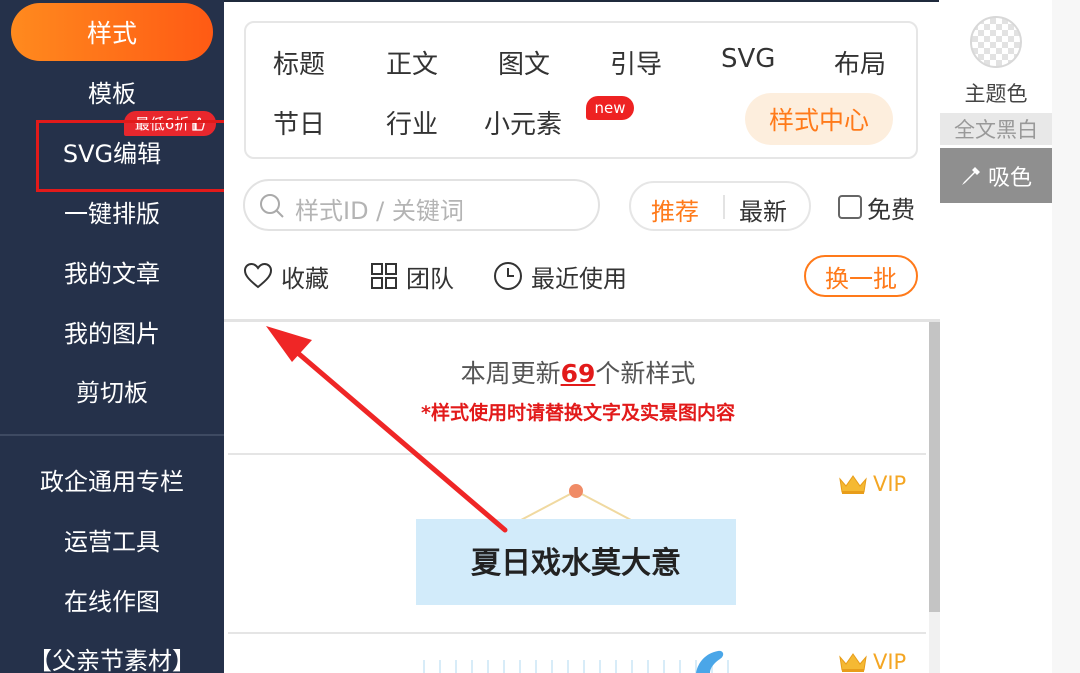 The image size is (1080, 673). I want to click on recent-link: 最近使用, so click(560, 276).